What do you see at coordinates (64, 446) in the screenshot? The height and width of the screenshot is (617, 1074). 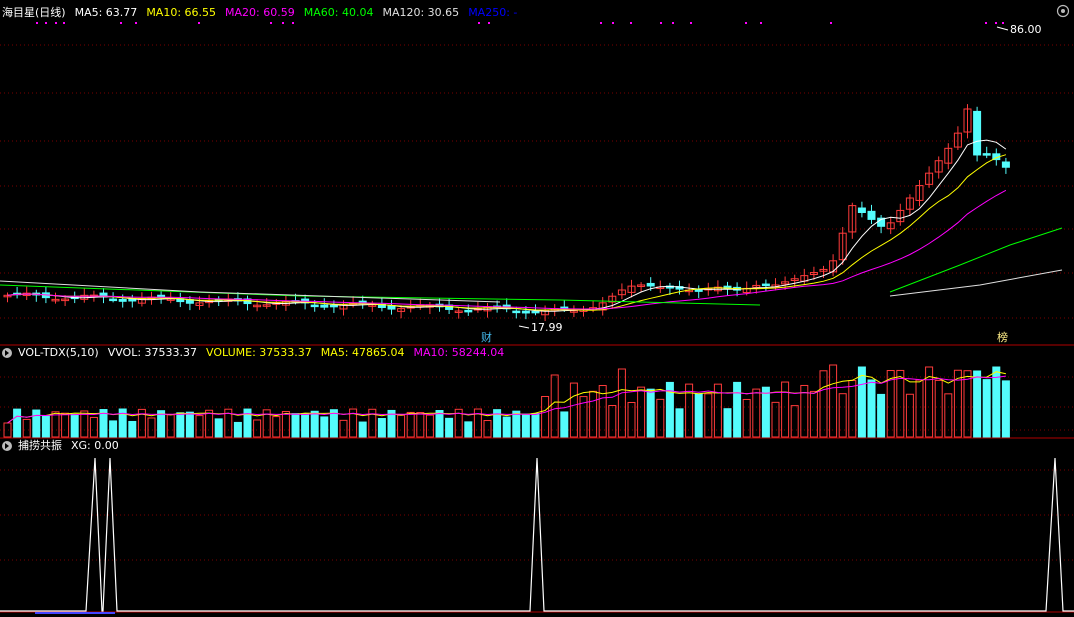 I see `indicator-panel-header: 捕捞共振 XG: 0.00` at bounding box center [64, 446].